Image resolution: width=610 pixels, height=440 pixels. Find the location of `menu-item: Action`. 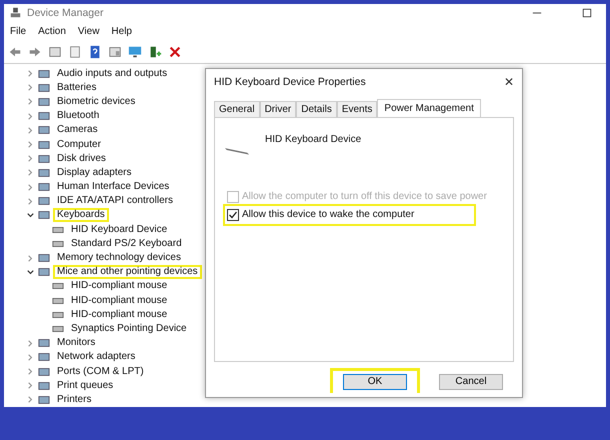

menu-item: Action is located at coordinates (52, 31).